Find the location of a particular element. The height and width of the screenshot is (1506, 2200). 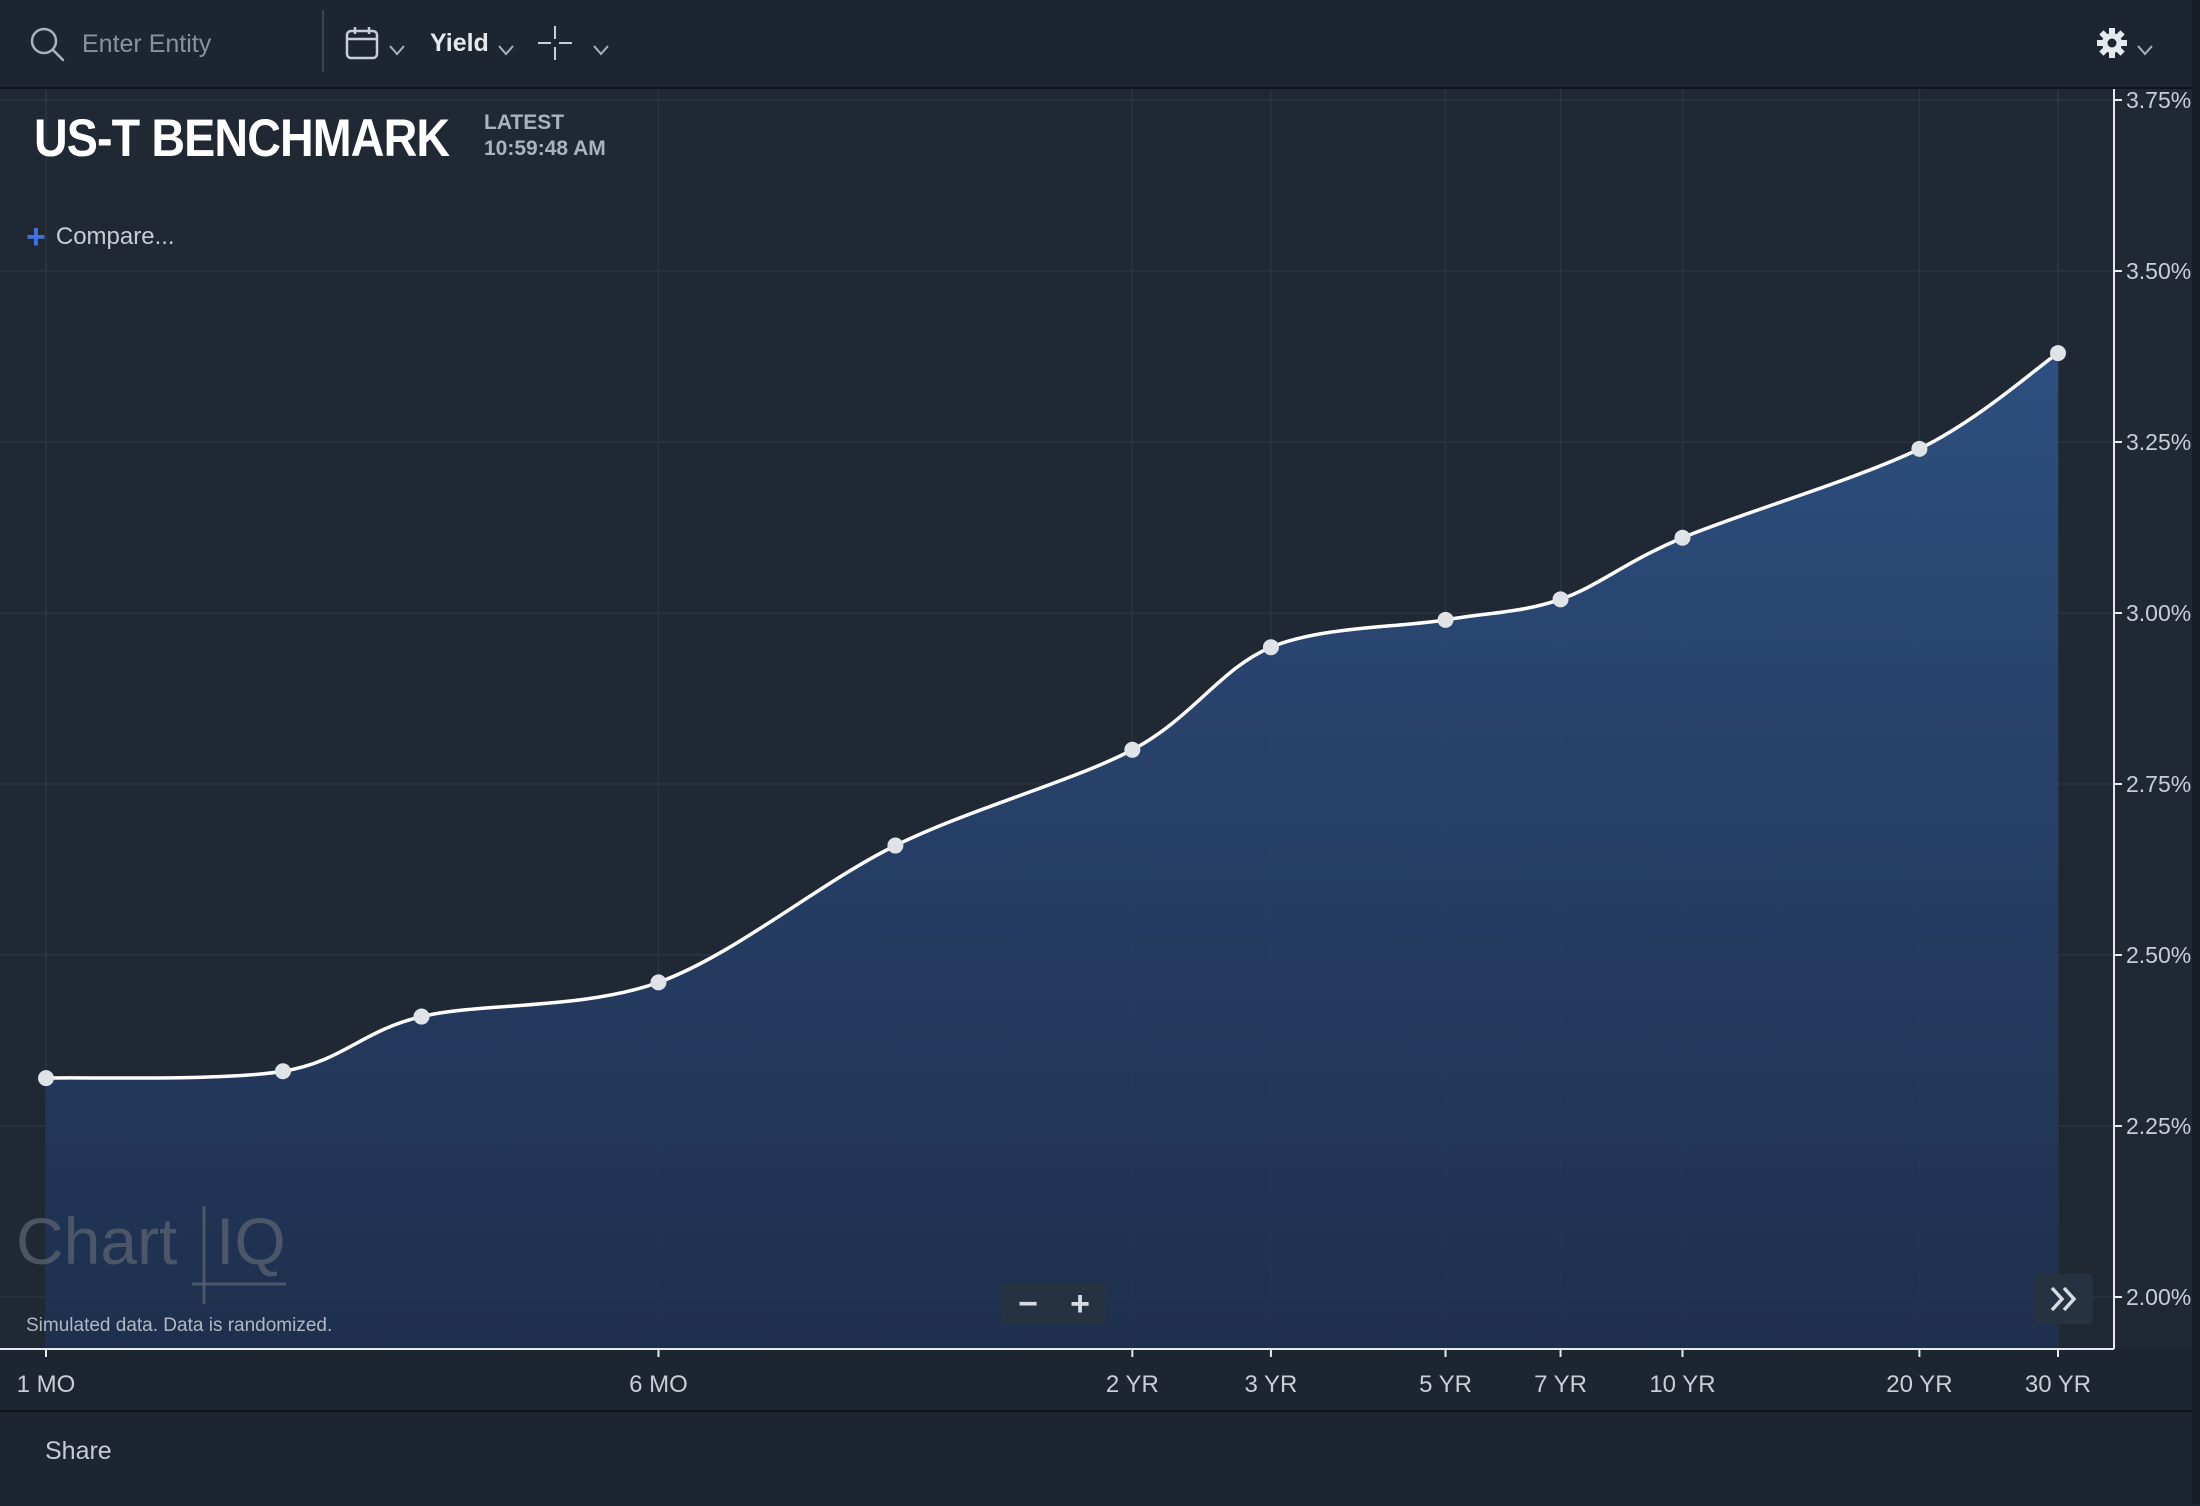

plus-icon: + is located at coordinates (36, 237).